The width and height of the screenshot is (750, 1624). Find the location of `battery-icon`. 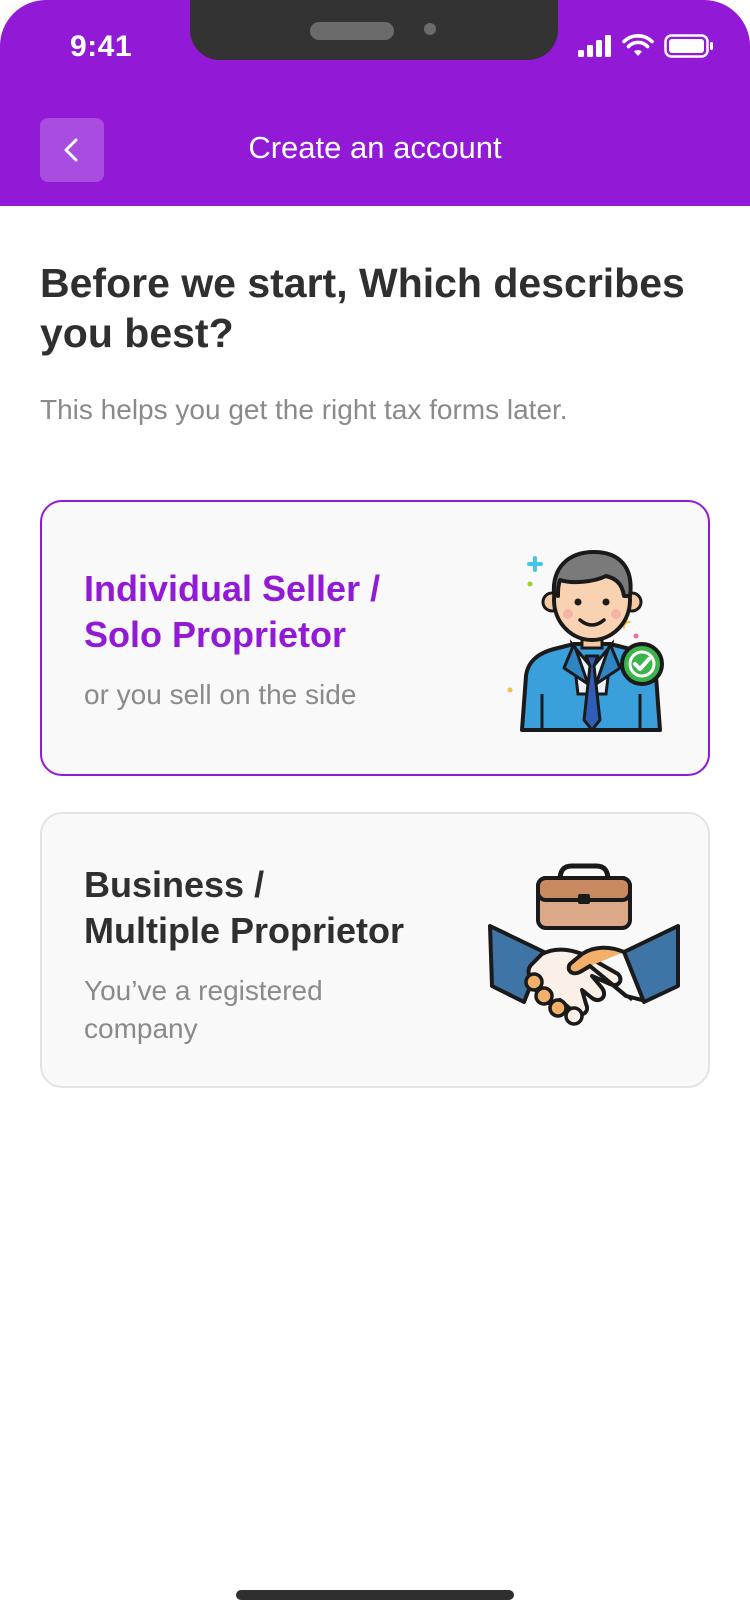

battery-icon is located at coordinates (688, 46).